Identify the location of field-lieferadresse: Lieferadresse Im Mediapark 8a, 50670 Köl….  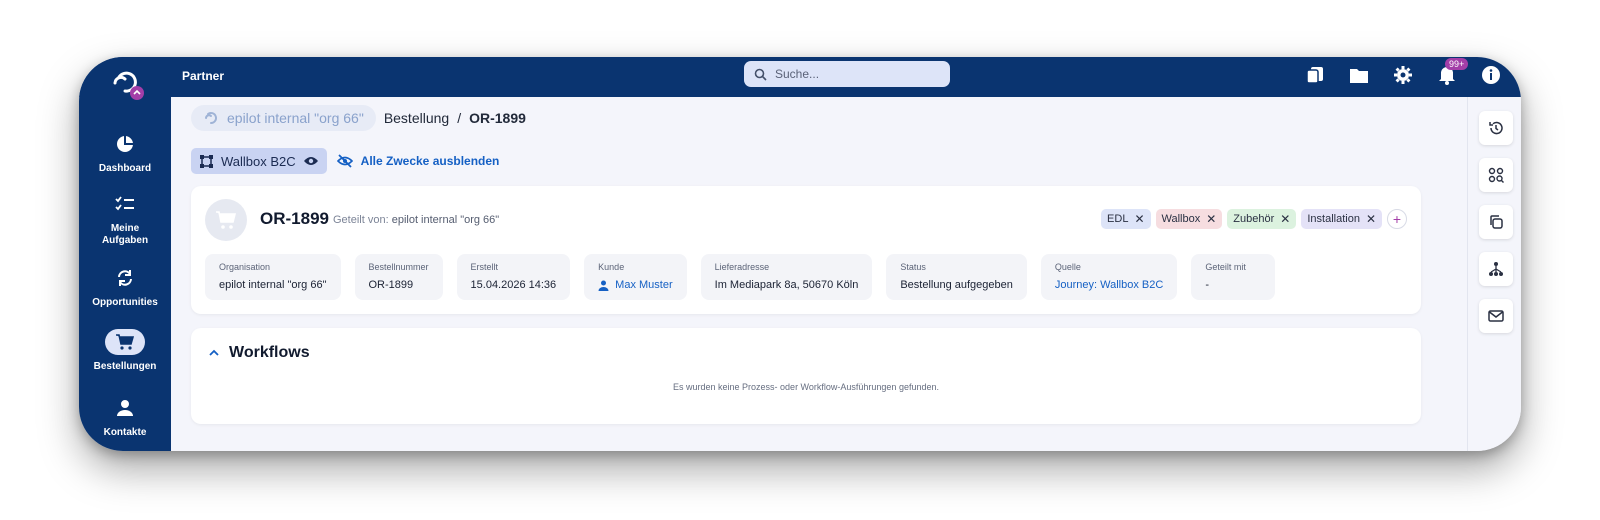
(786, 277).